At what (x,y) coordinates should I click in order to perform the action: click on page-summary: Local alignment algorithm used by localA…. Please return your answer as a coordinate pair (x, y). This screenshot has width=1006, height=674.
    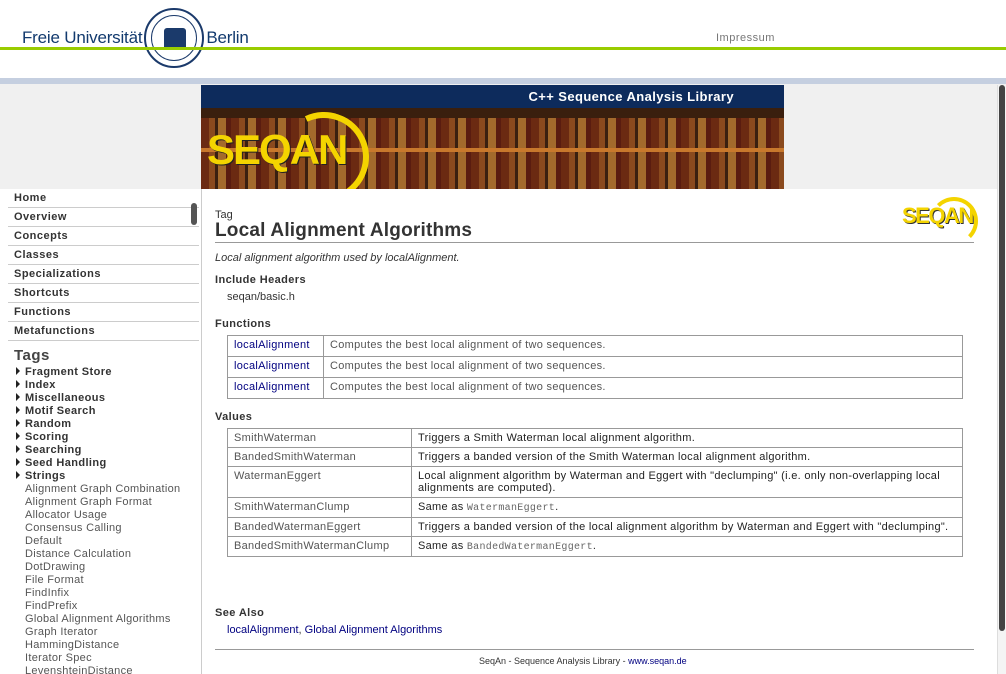
    Looking at the image, I should click on (337, 258).